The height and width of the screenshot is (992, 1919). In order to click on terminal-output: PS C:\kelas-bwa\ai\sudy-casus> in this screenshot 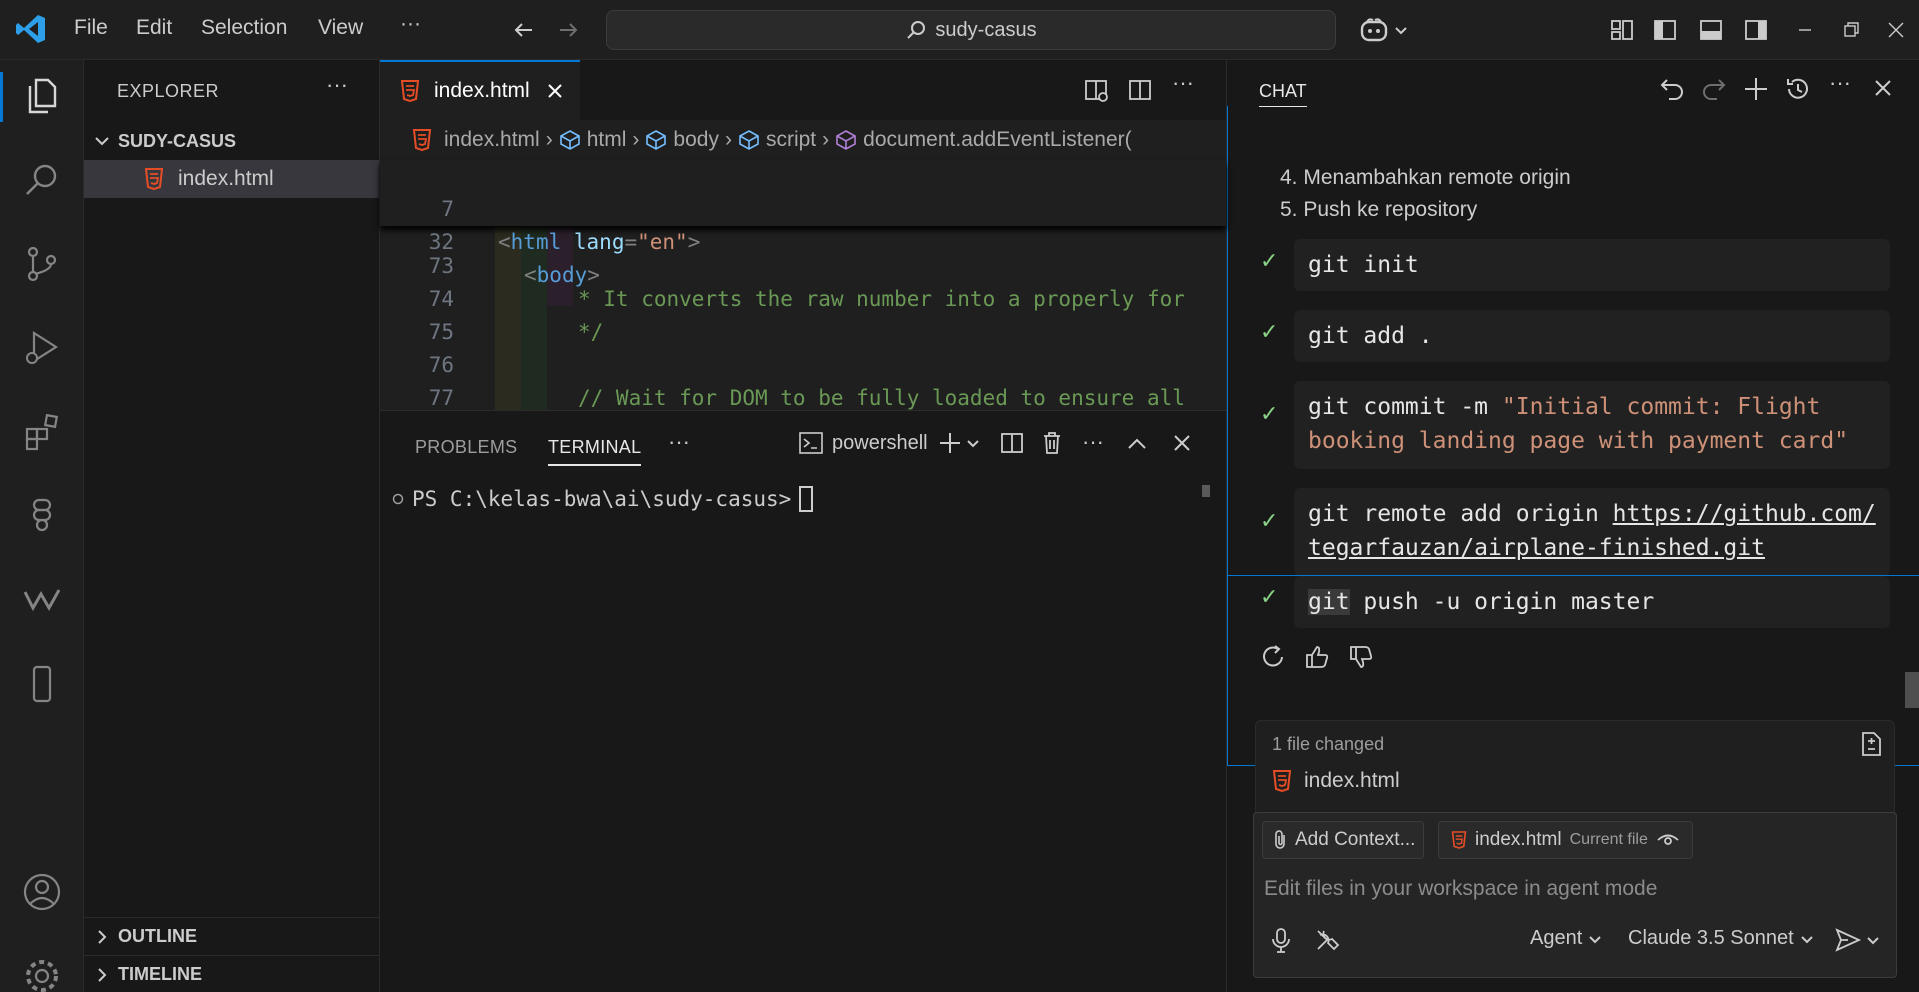, I will do `click(603, 499)`.